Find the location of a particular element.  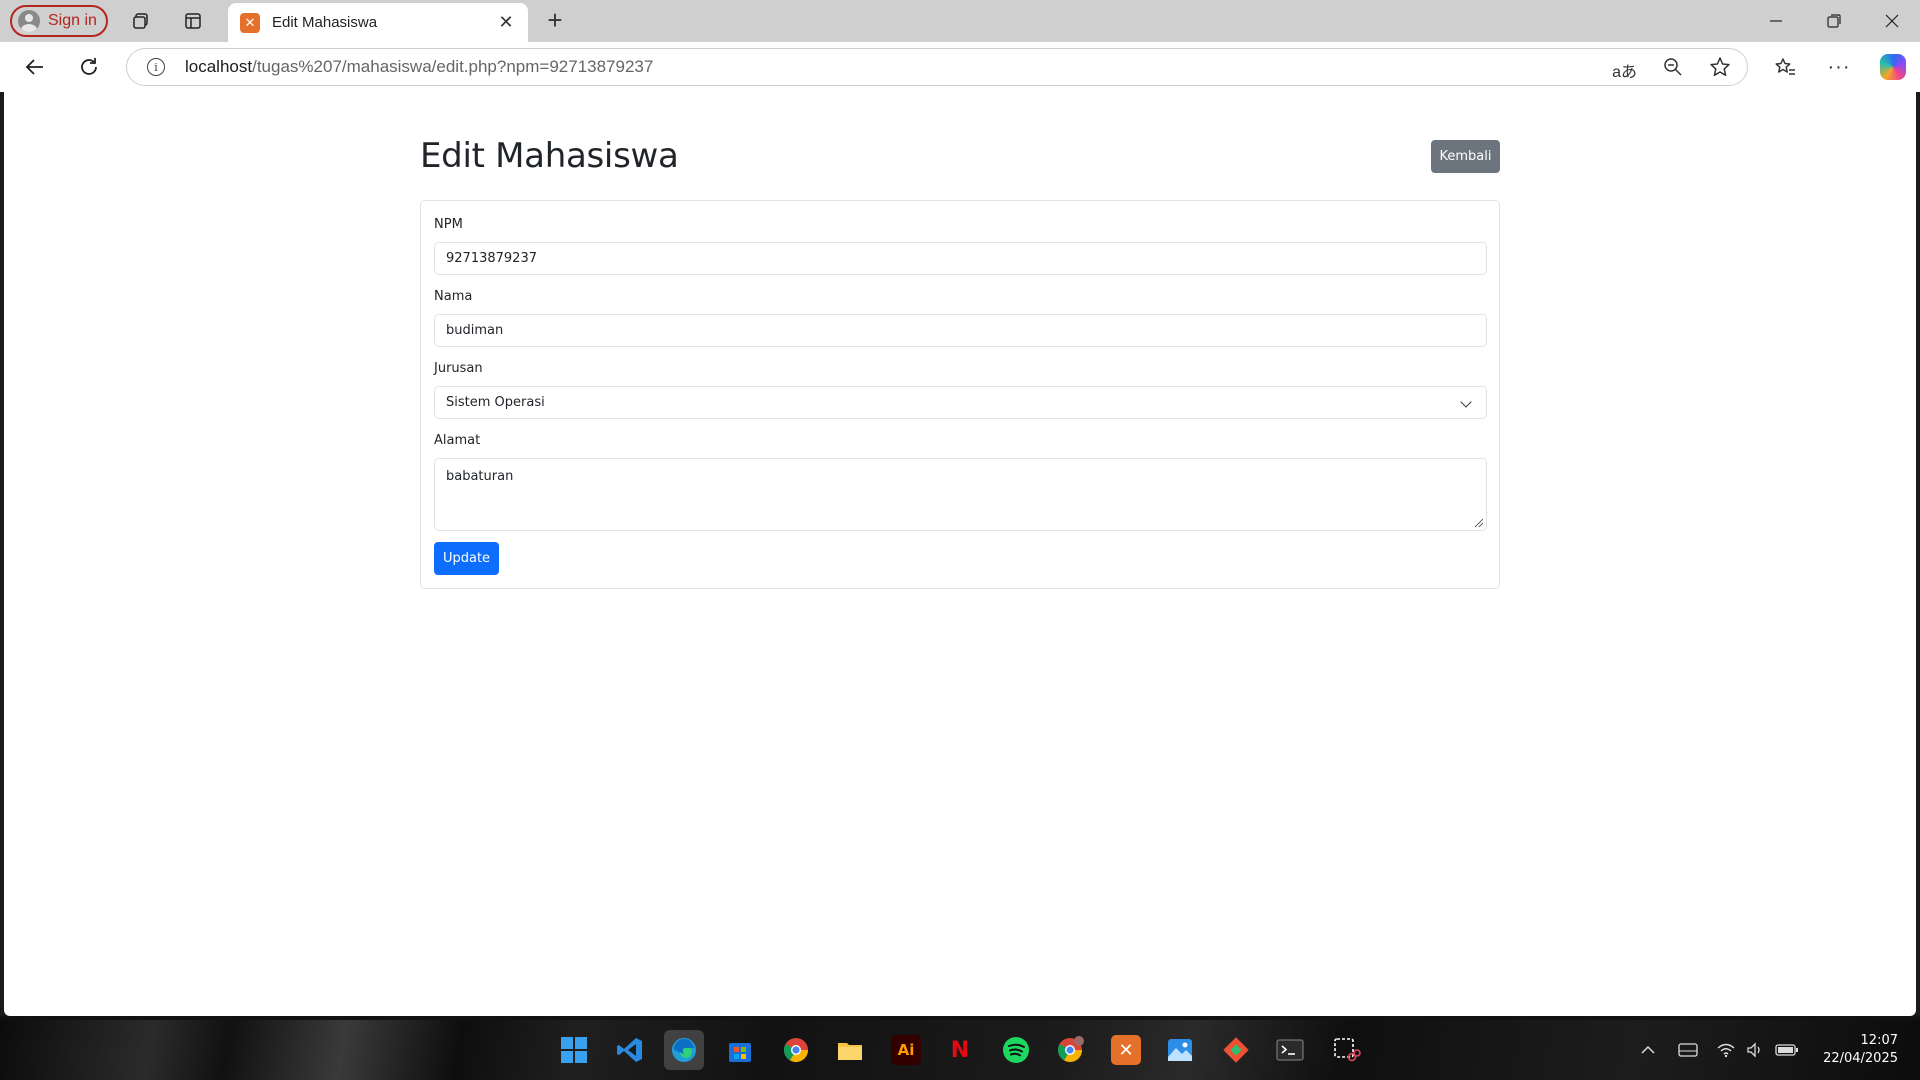

touch-keyboard-icon is located at coordinates (1688, 1050).